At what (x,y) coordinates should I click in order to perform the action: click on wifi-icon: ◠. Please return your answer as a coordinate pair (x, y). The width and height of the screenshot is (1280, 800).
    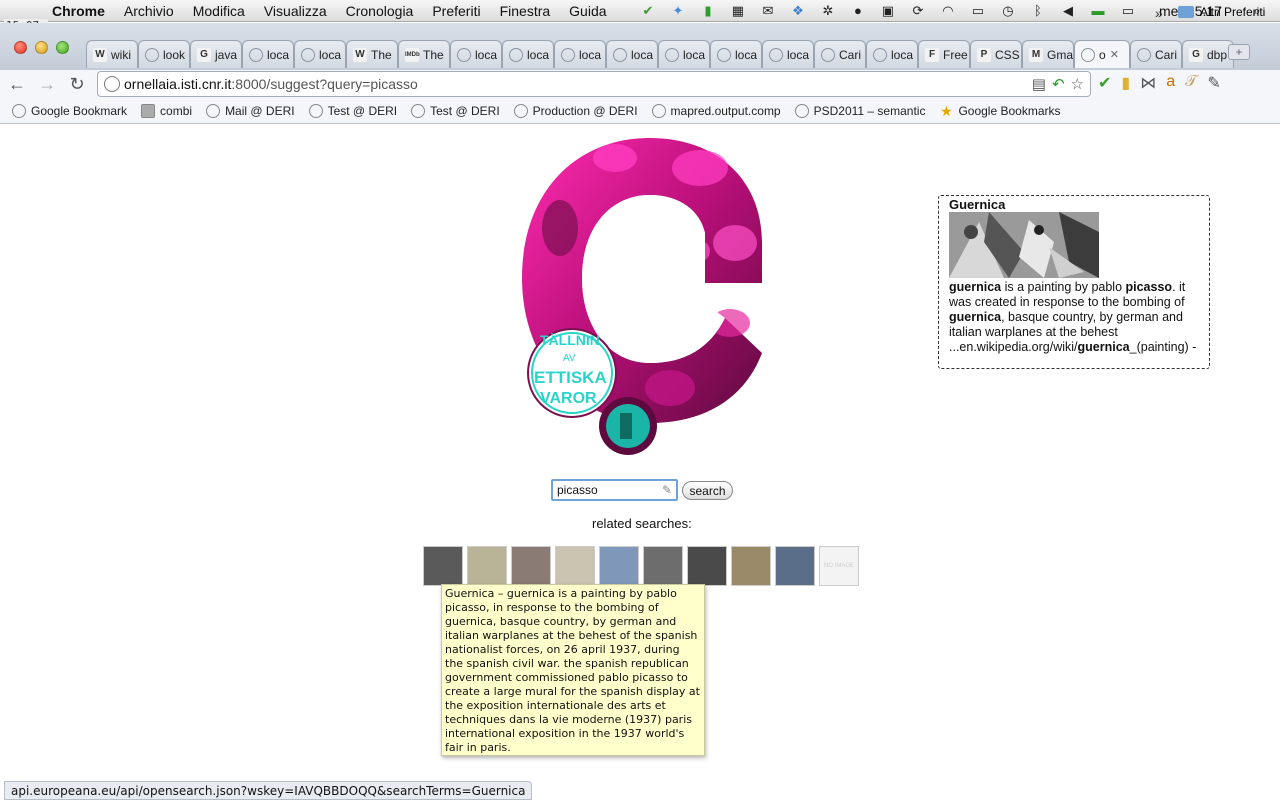
    Looking at the image, I should click on (948, 11).